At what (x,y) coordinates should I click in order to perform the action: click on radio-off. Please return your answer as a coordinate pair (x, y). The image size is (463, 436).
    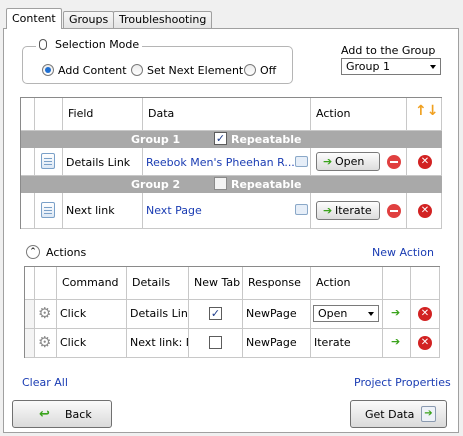
    Looking at the image, I should click on (250, 70).